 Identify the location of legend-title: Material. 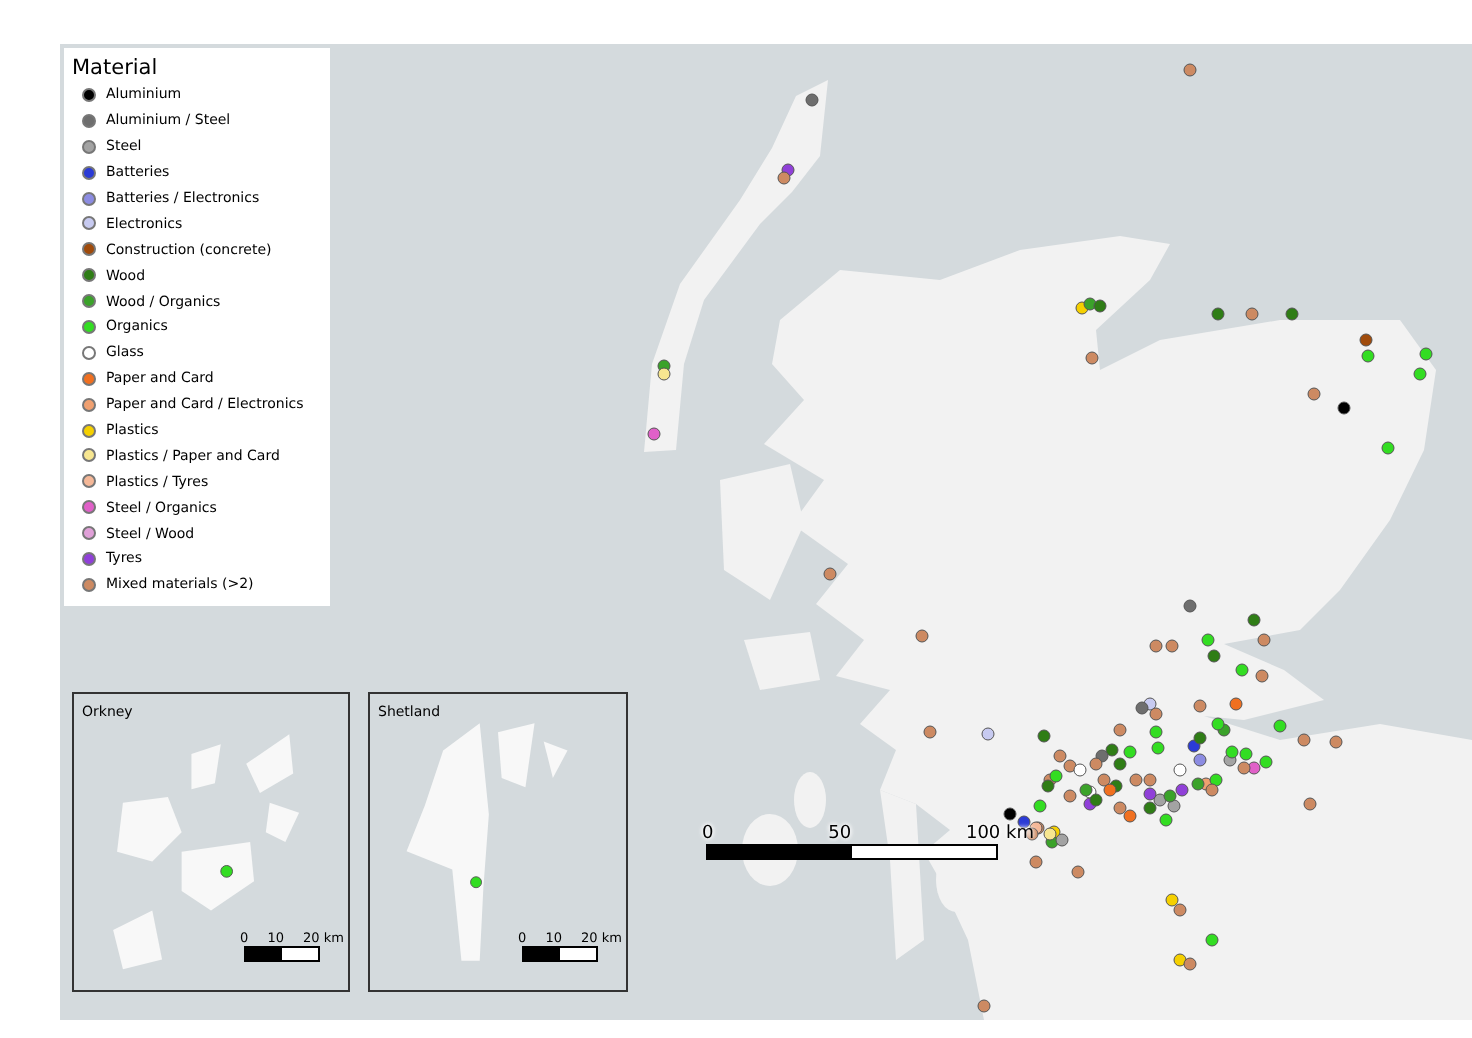
(116, 68).